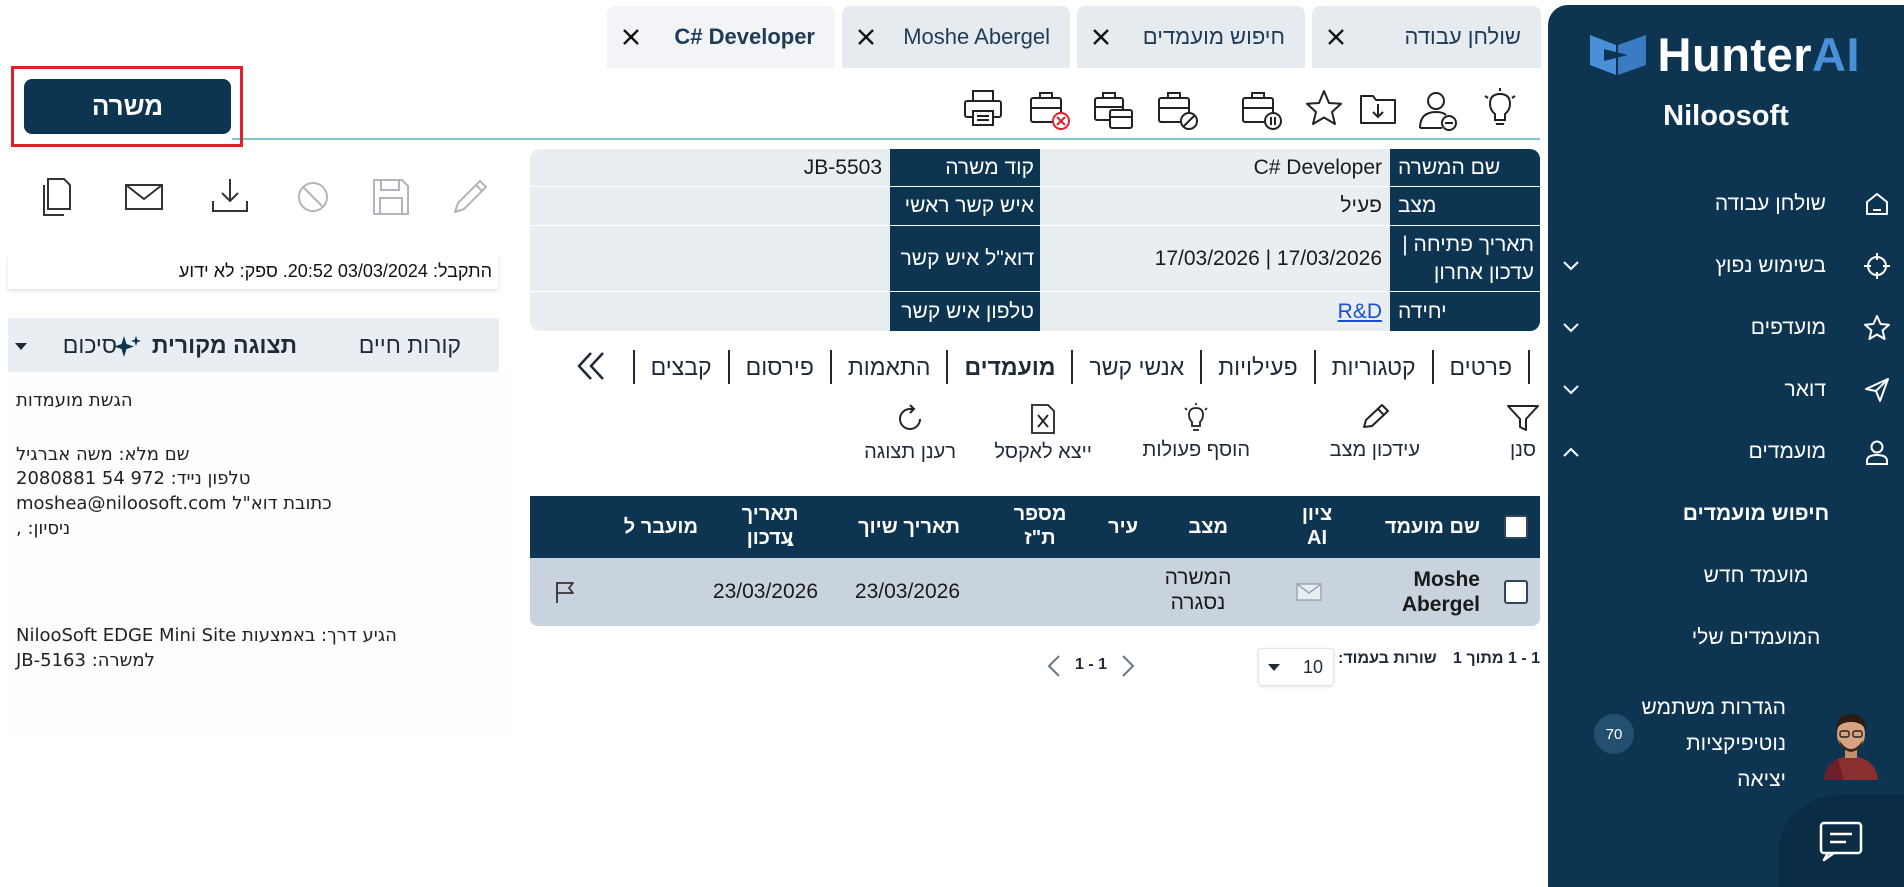 The width and height of the screenshot is (1904, 887). Describe the element at coordinates (909, 527) in the screenshot. I see `col-header-assign-date: תאריך שיוך` at that location.